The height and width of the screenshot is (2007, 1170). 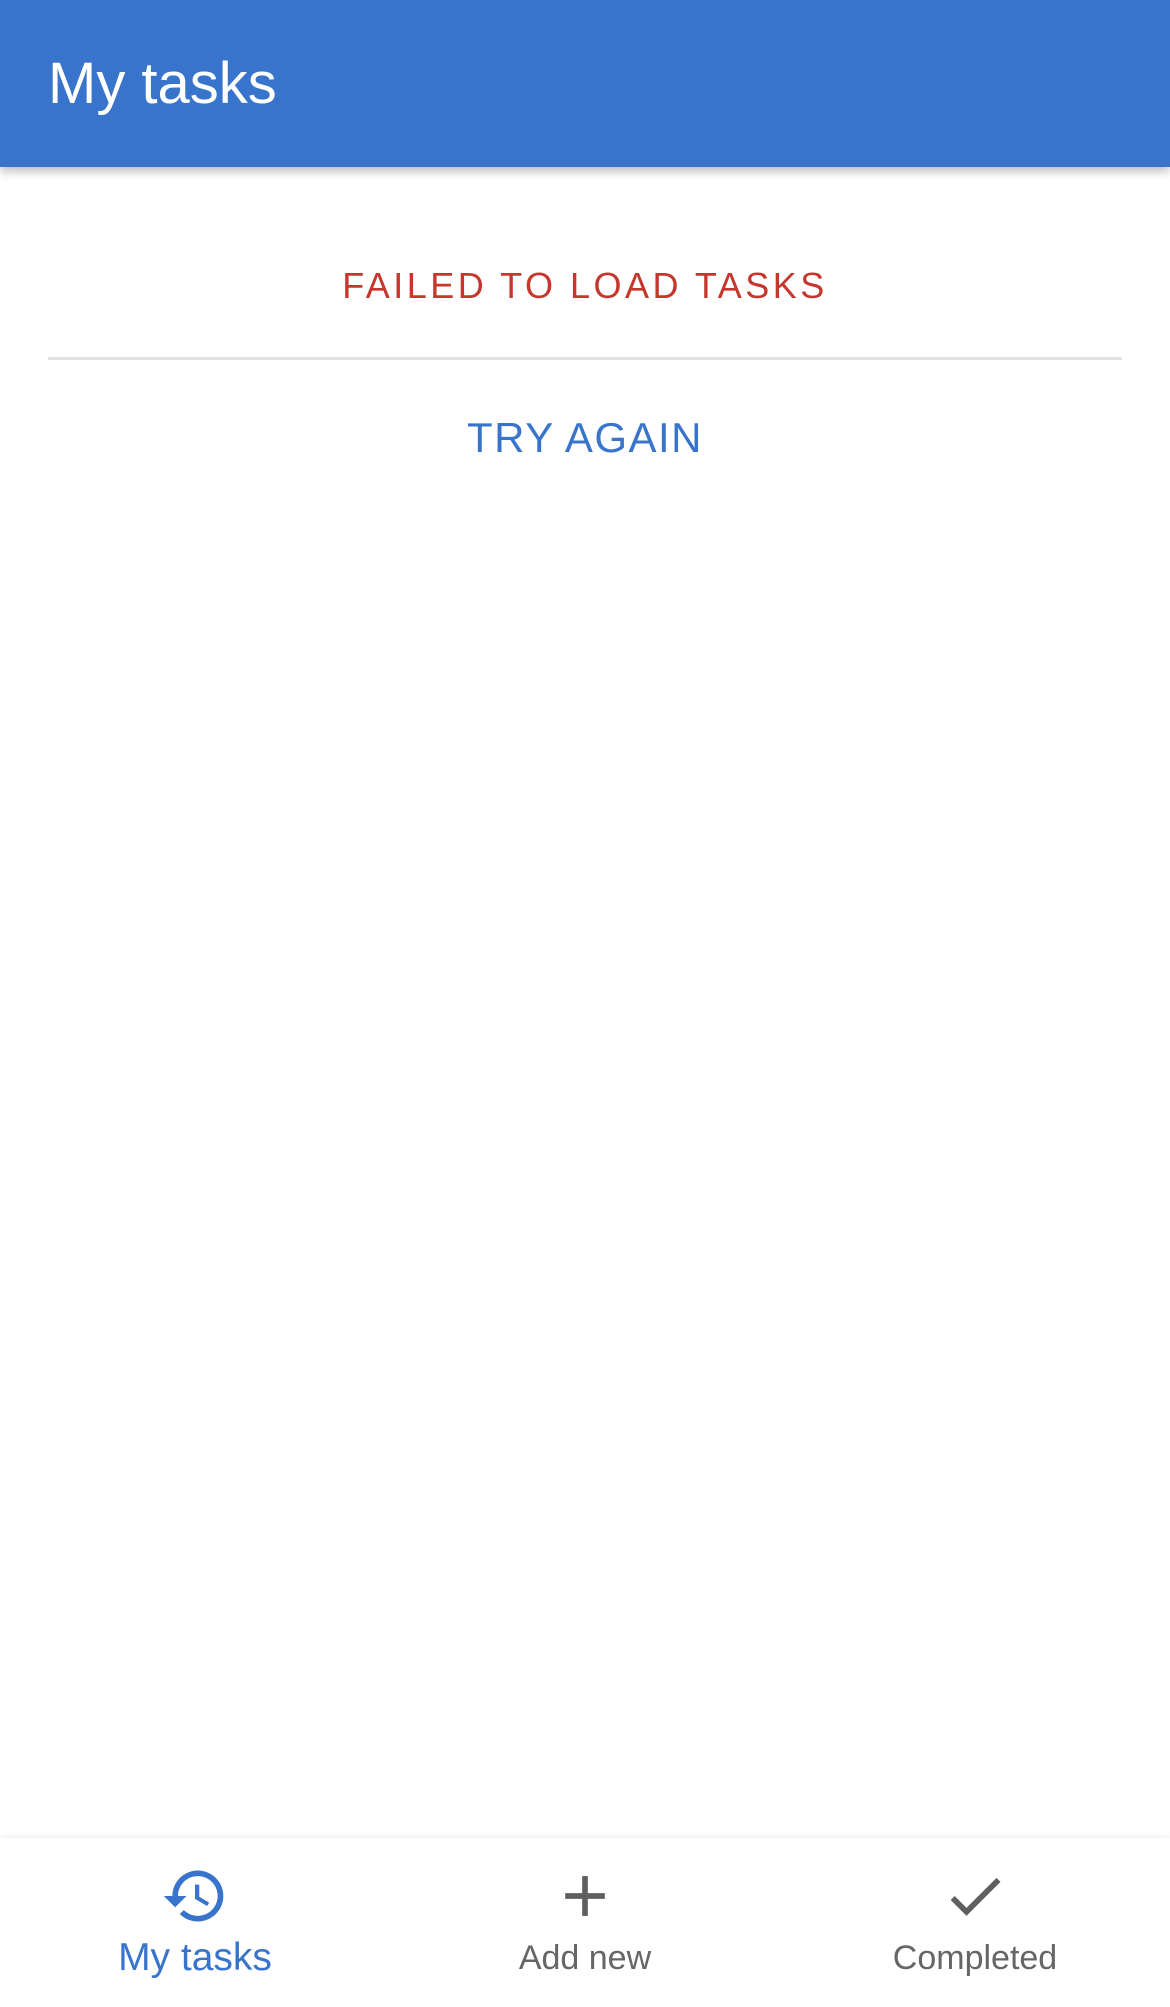 What do you see at coordinates (975, 1896) in the screenshot?
I see `checkmark-icon` at bounding box center [975, 1896].